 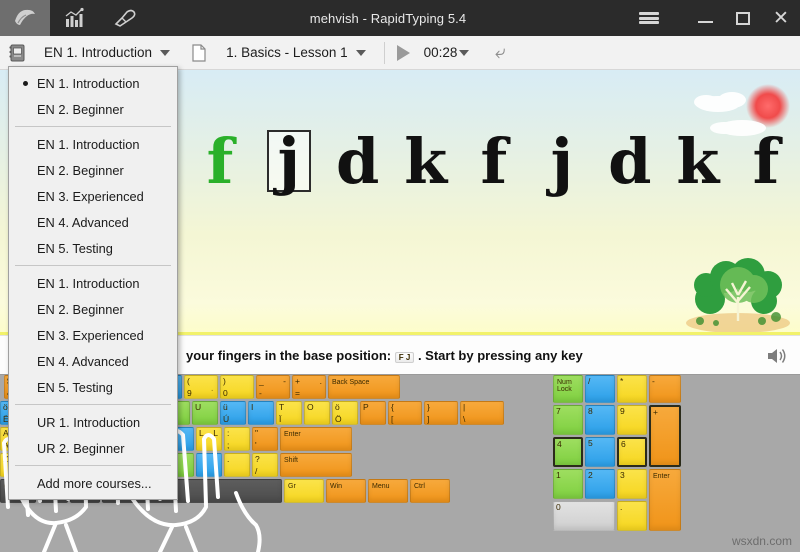 I want to click on keyboard-key: O, so click(x=317, y=413).